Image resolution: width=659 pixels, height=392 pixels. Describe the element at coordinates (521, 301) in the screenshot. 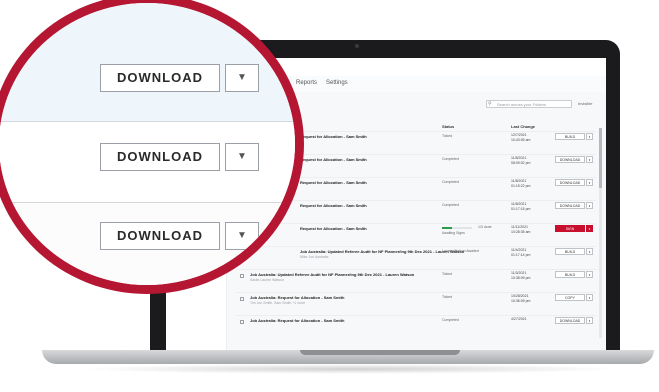

I see `last-change-time: 10:36:09 pm` at that location.